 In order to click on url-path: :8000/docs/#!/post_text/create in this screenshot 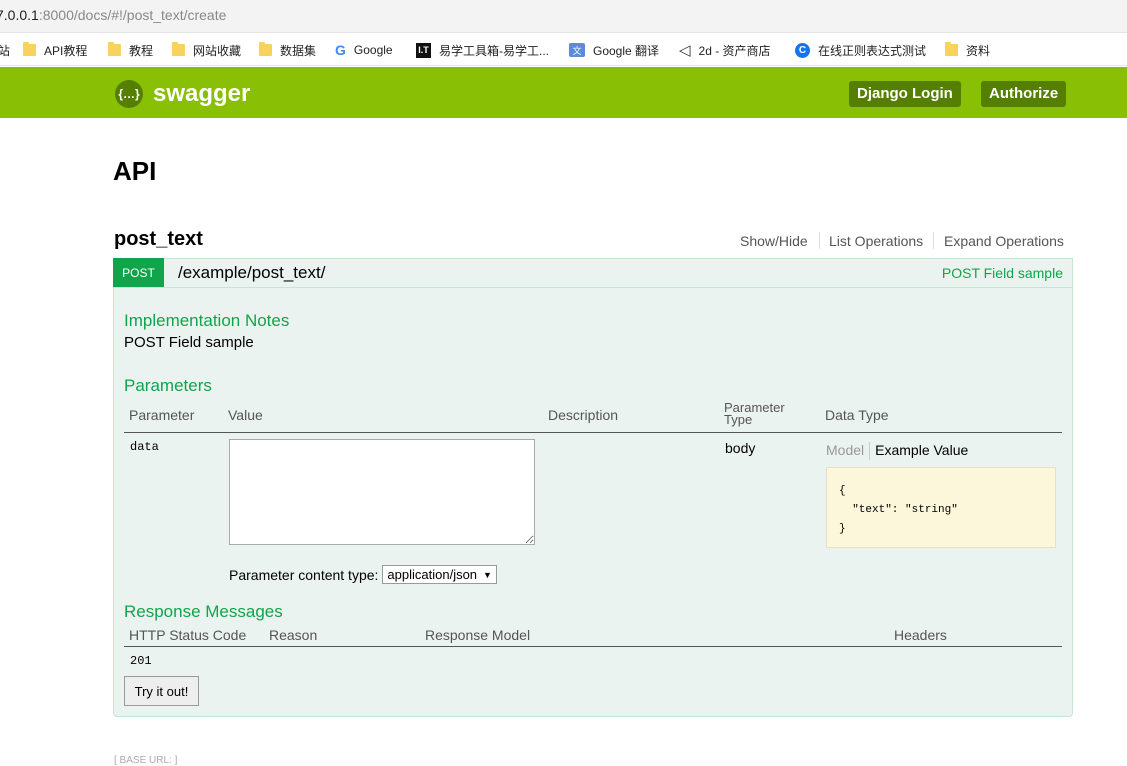, I will do `click(132, 15)`.